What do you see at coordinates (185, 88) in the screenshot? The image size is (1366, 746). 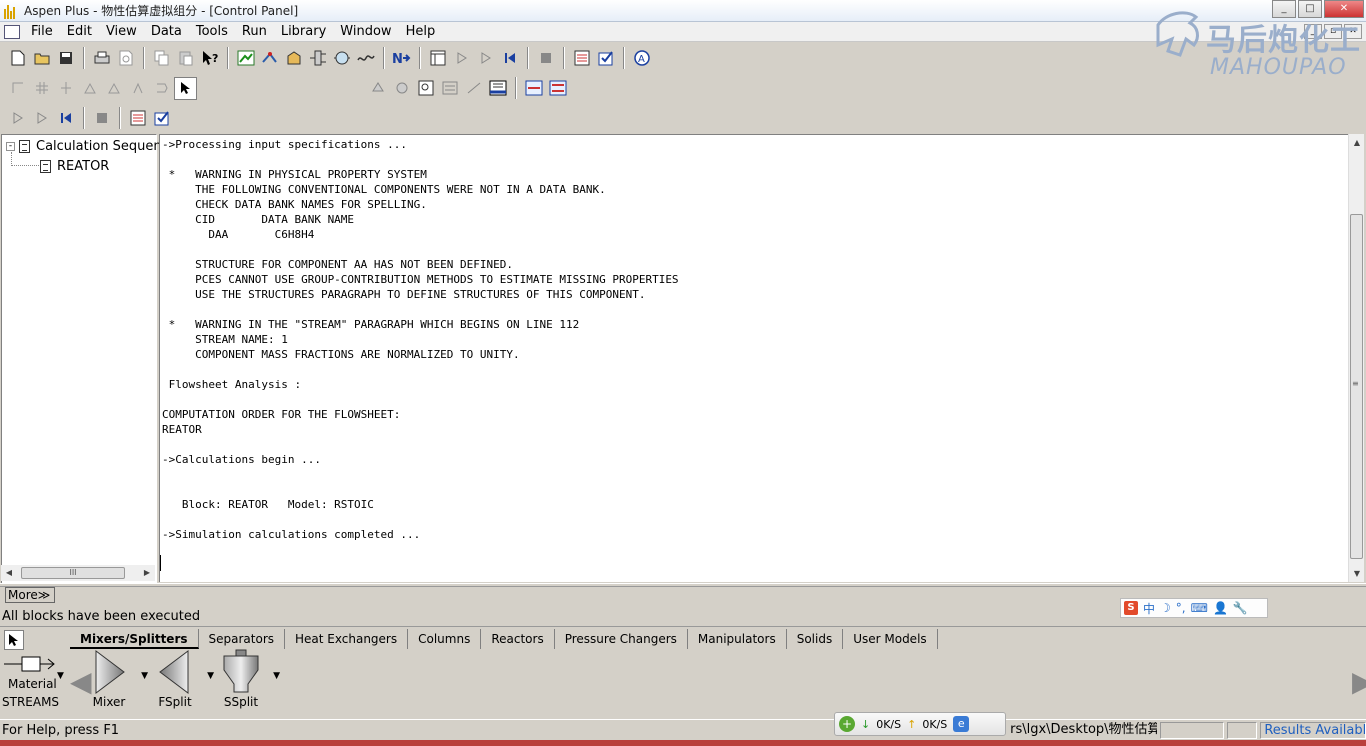 I see `select-pointer-icon` at bounding box center [185, 88].